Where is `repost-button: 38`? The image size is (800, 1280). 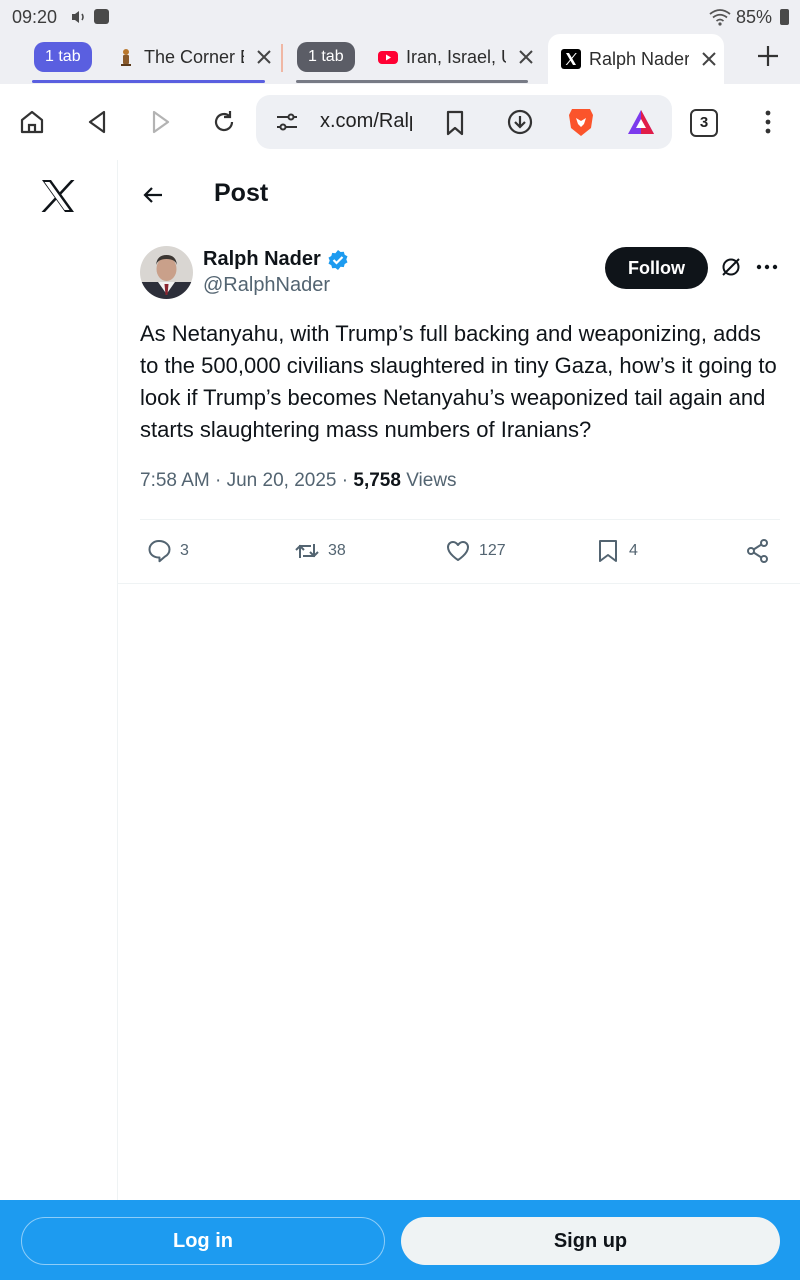 repost-button: 38 is located at coordinates (320, 551).